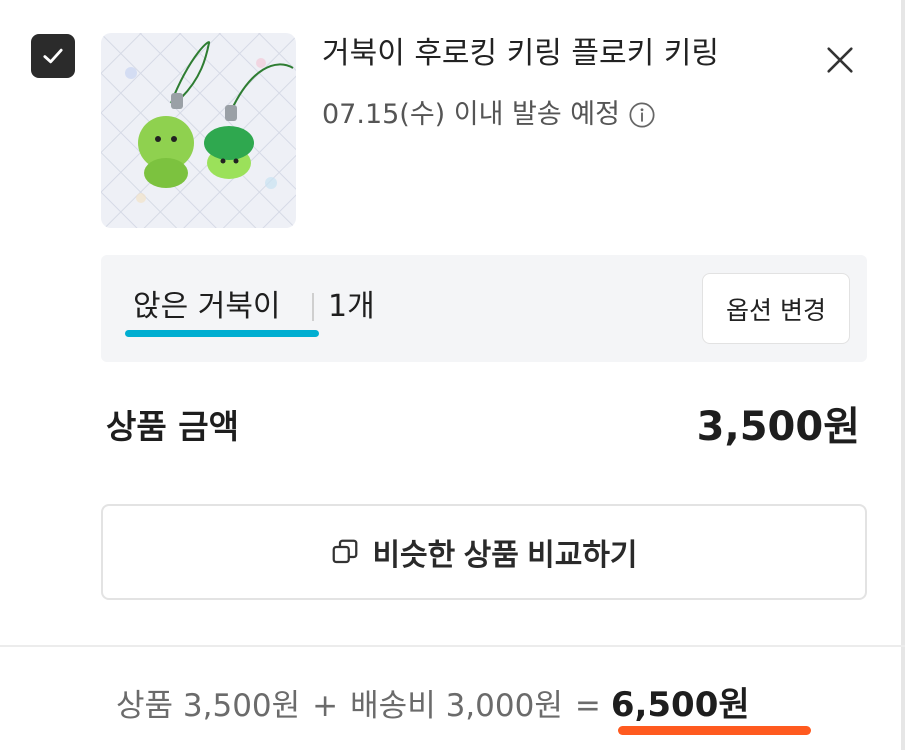  I want to click on product-price-value: 3,500원, so click(778, 427).